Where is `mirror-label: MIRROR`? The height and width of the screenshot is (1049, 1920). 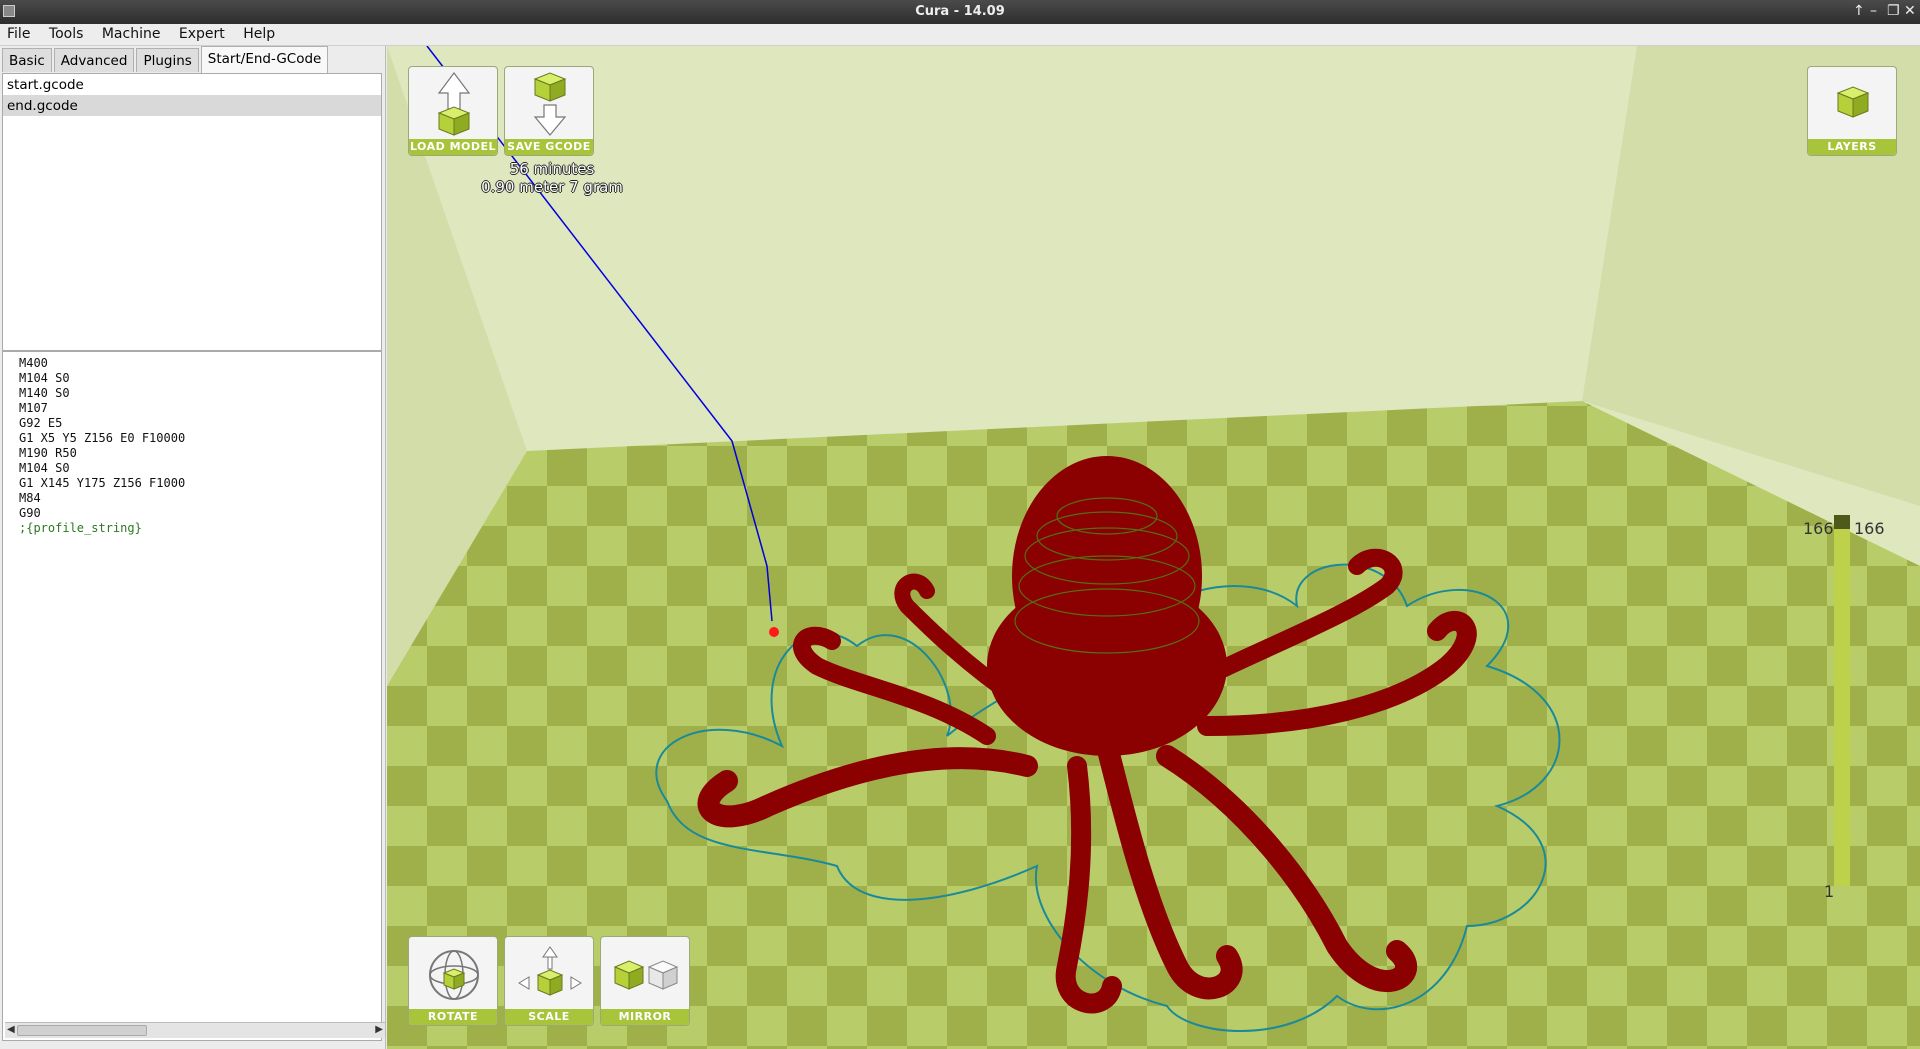
mirror-label: MIRROR is located at coordinates (645, 1017).